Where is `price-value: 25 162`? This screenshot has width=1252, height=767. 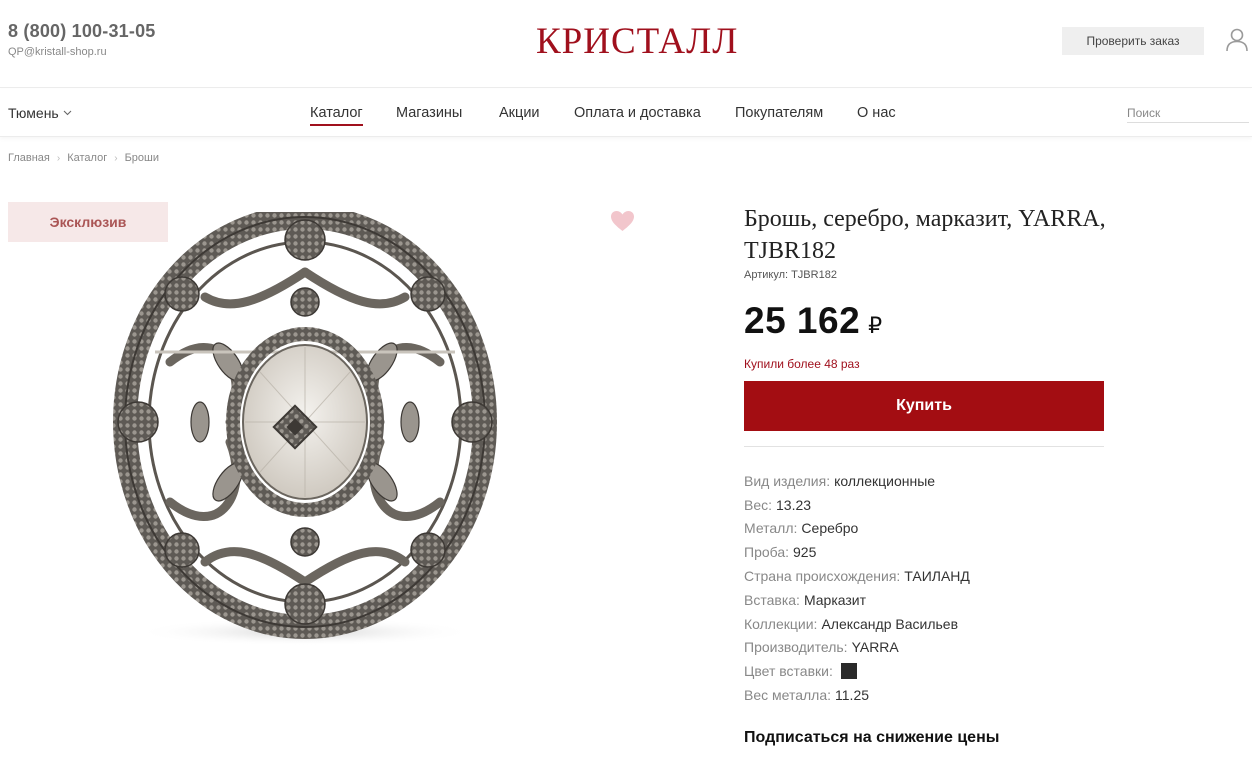
price-value: 25 162 is located at coordinates (802, 320).